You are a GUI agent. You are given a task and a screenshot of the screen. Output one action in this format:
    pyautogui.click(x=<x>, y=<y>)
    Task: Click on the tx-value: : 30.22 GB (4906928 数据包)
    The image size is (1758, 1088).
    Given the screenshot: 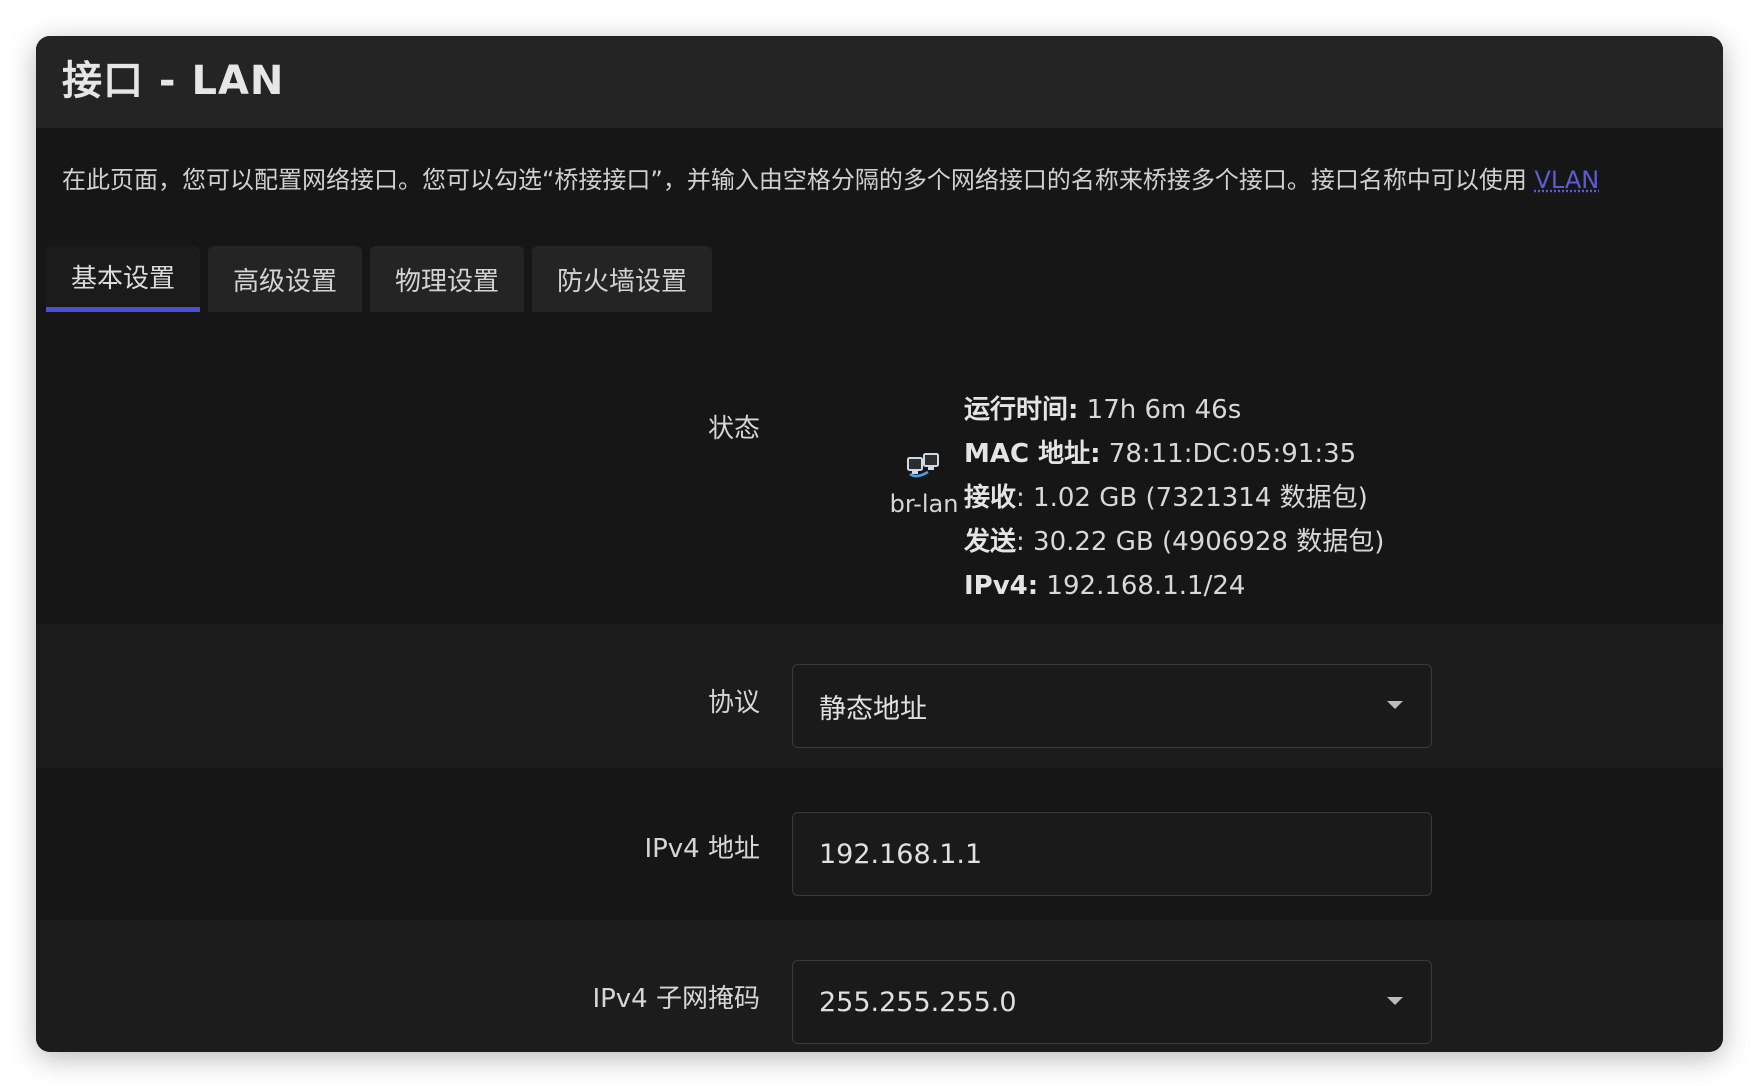 What is the action you would take?
    pyautogui.click(x=1200, y=542)
    